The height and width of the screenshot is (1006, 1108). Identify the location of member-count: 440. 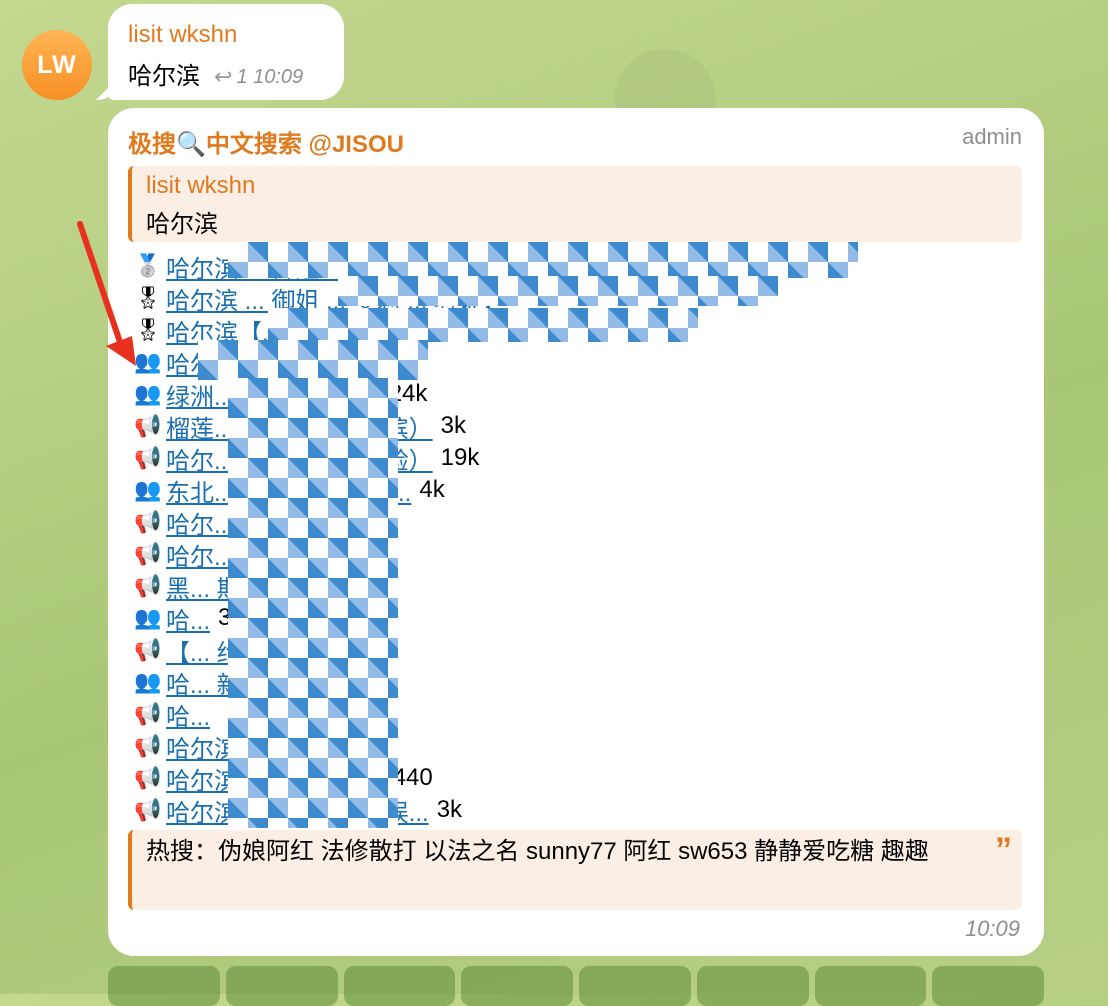
(412, 777).